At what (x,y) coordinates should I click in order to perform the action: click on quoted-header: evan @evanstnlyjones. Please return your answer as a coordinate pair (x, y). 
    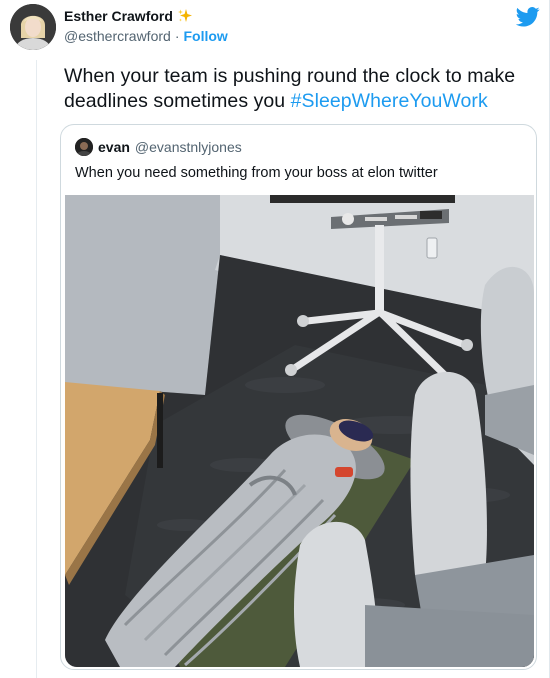
    Looking at the image, I should click on (158, 147).